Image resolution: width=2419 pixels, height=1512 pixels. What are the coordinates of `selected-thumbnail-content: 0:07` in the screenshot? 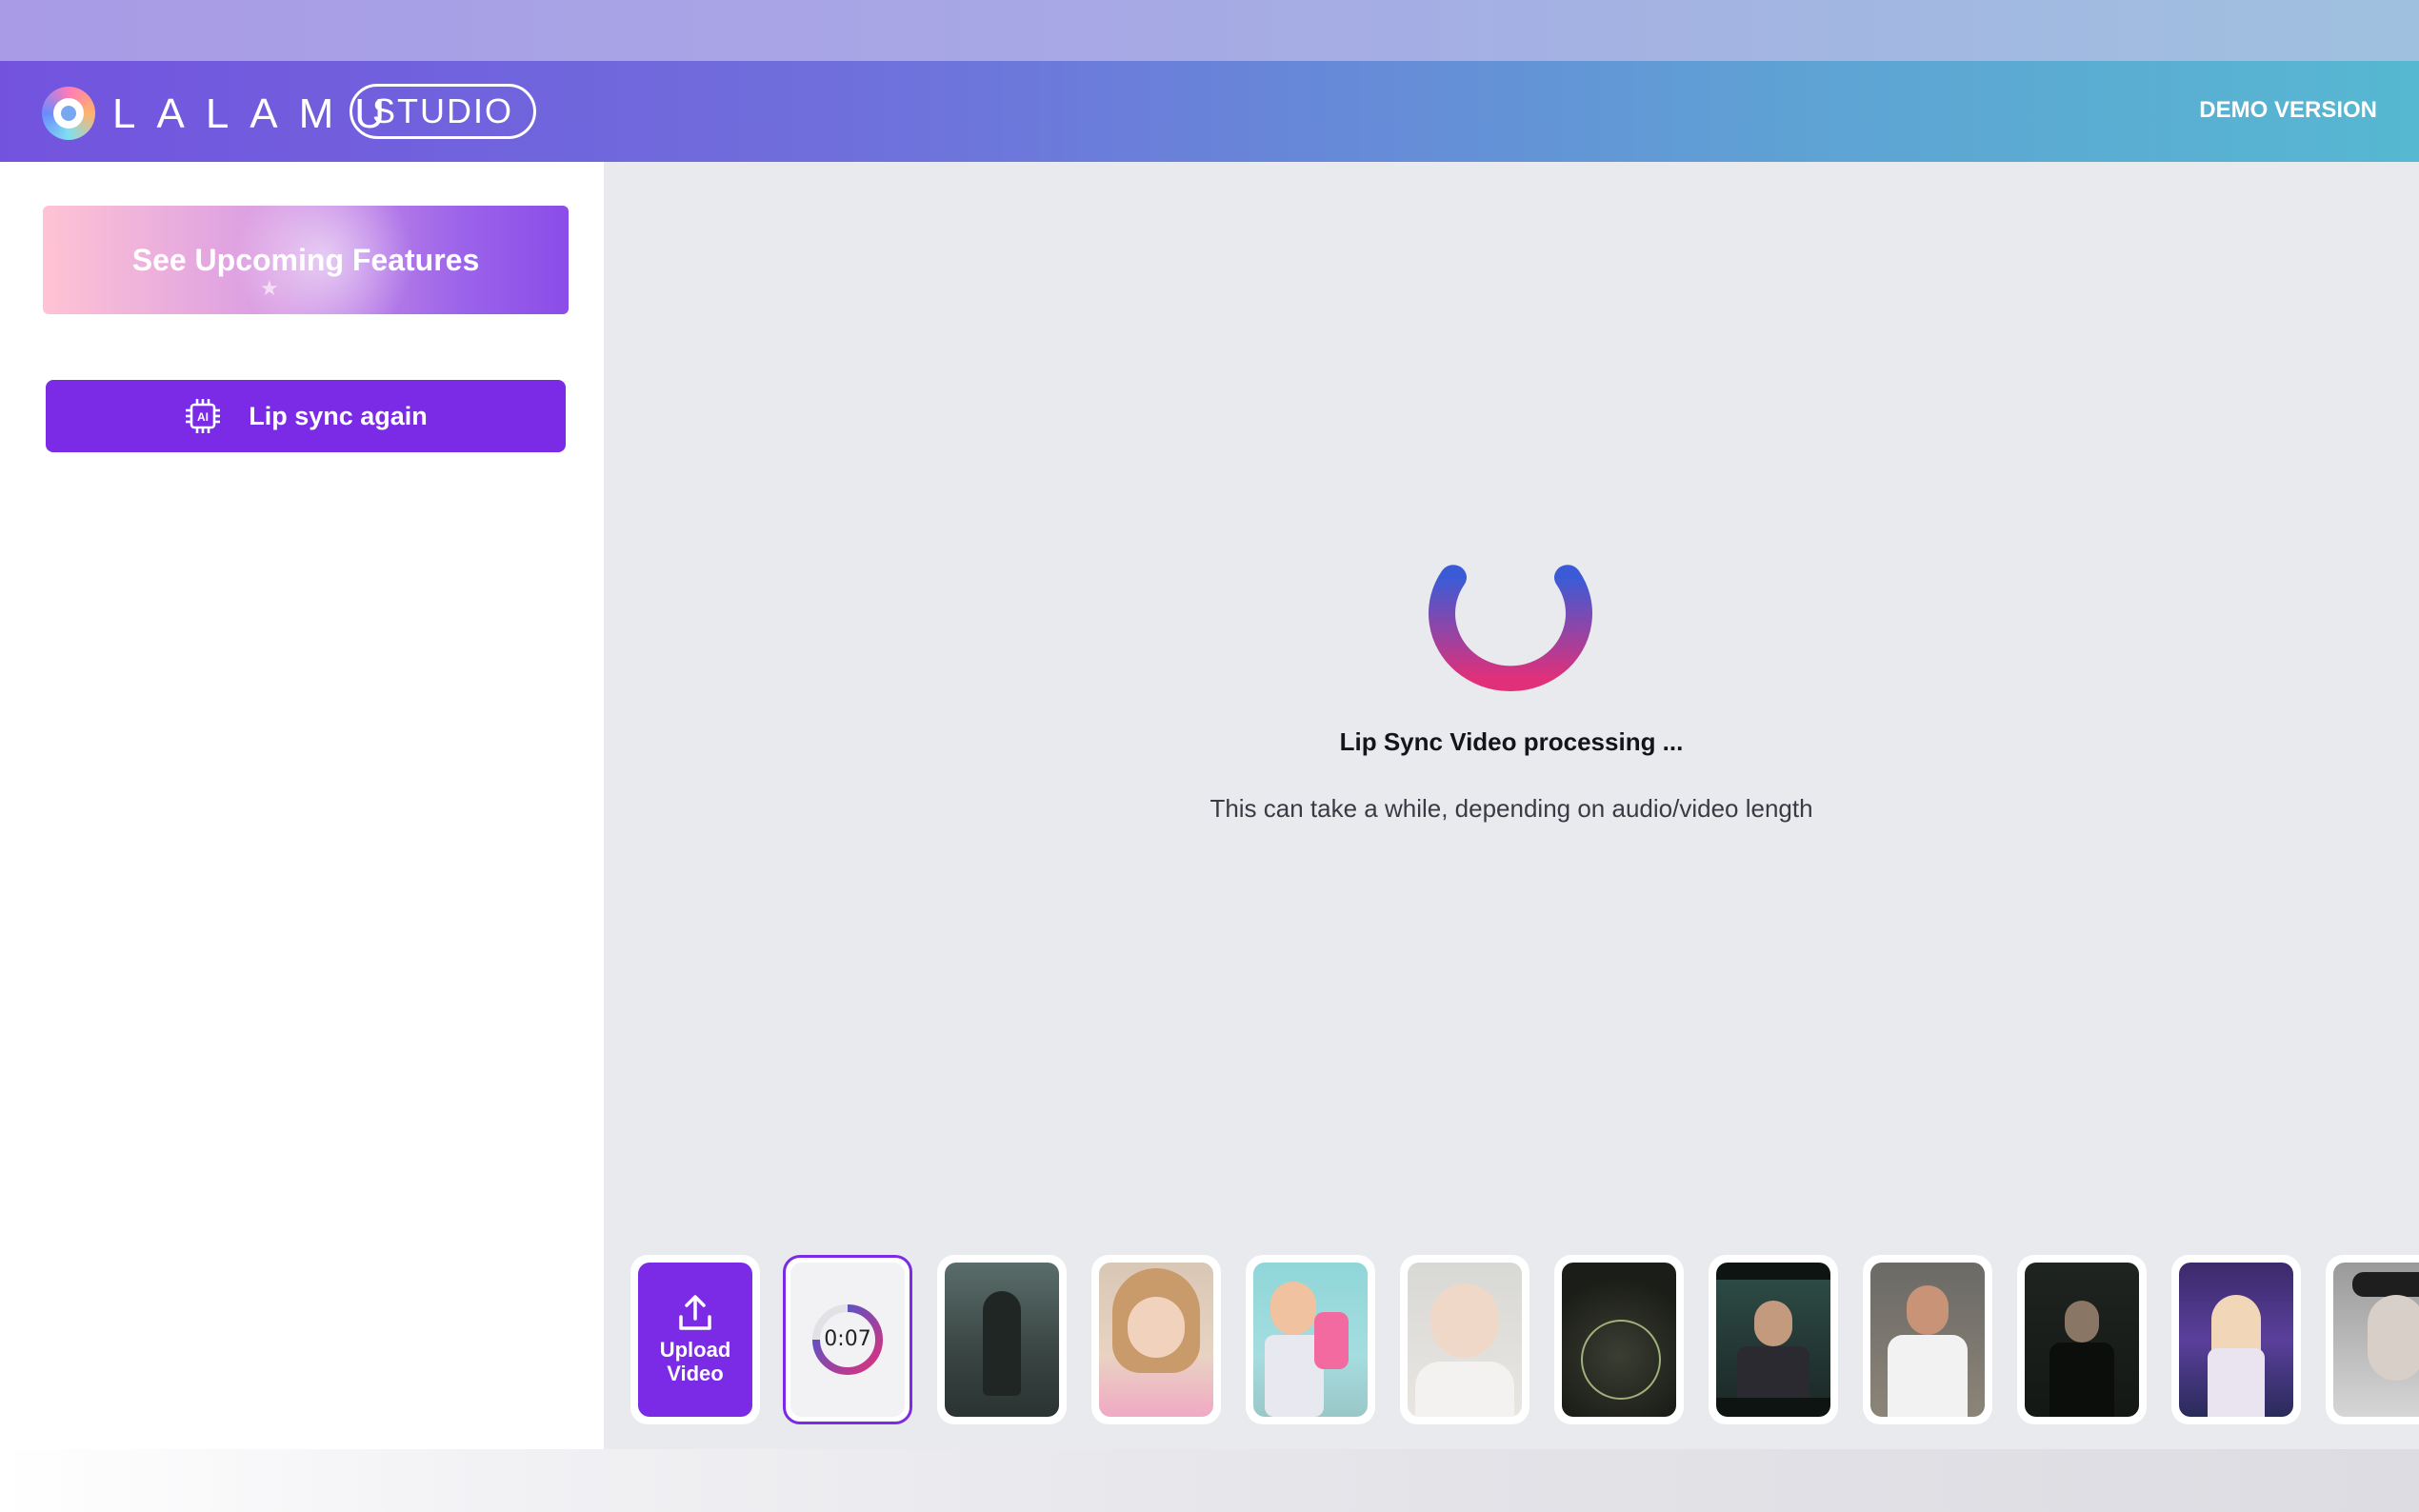 It's located at (847, 1340).